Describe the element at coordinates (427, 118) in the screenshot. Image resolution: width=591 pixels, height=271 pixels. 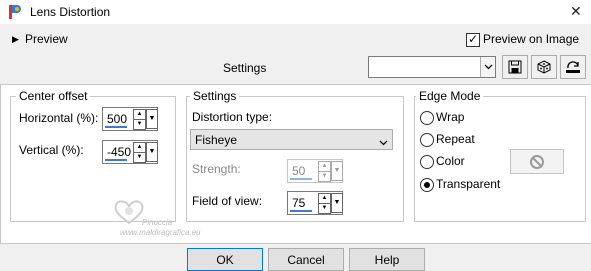
I see `radio-wrap` at that location.